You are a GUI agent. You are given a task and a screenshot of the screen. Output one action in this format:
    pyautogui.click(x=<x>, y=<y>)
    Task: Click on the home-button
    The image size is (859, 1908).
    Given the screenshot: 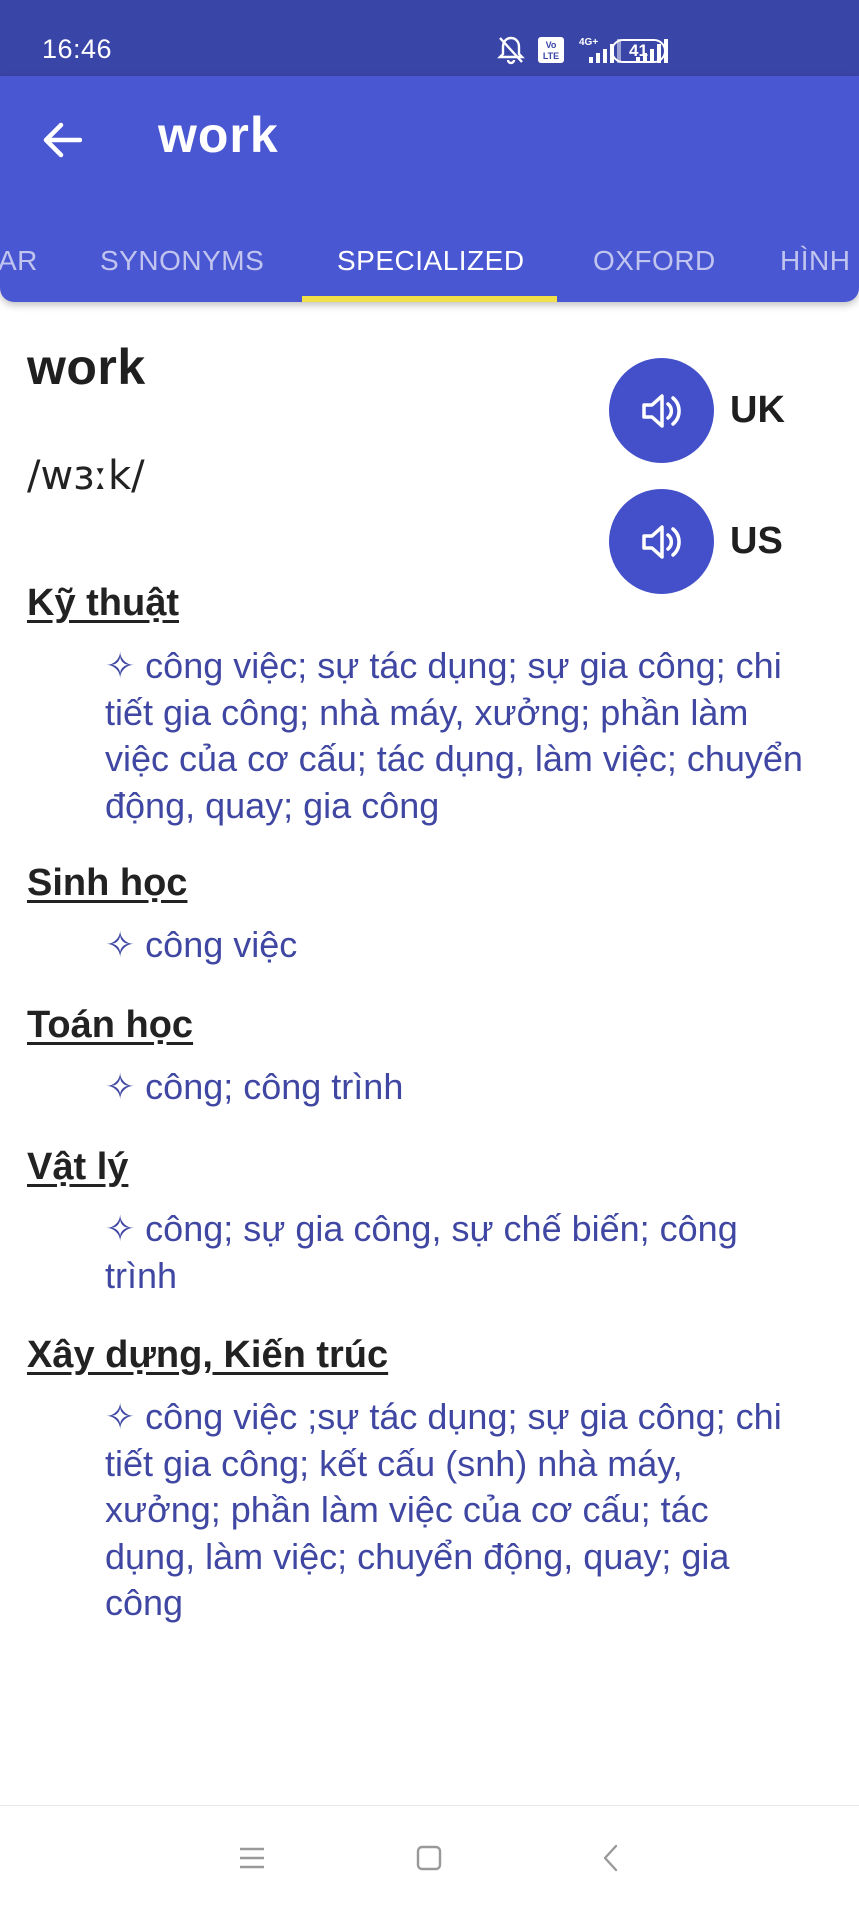 What is the action you would take?
    pyautogui.click(x=429, y=1858)
    